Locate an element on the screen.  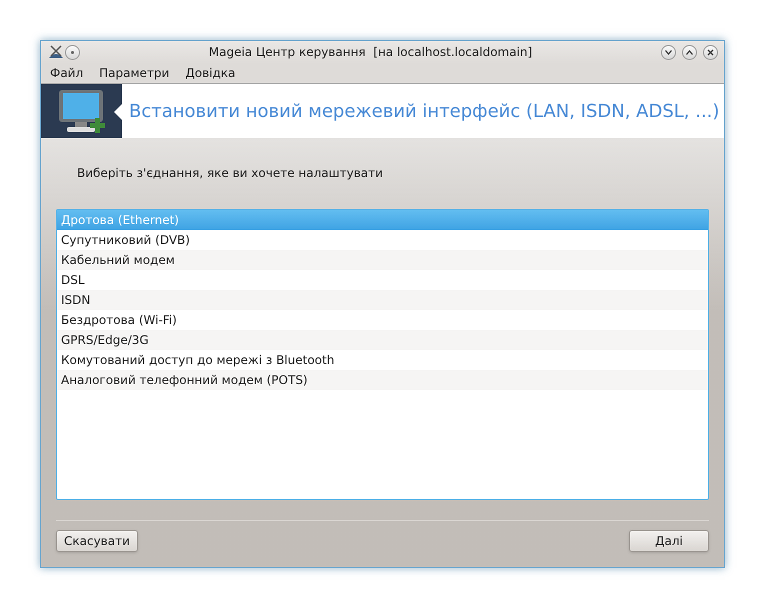
banner-notch is located at coordinates (118, 112).